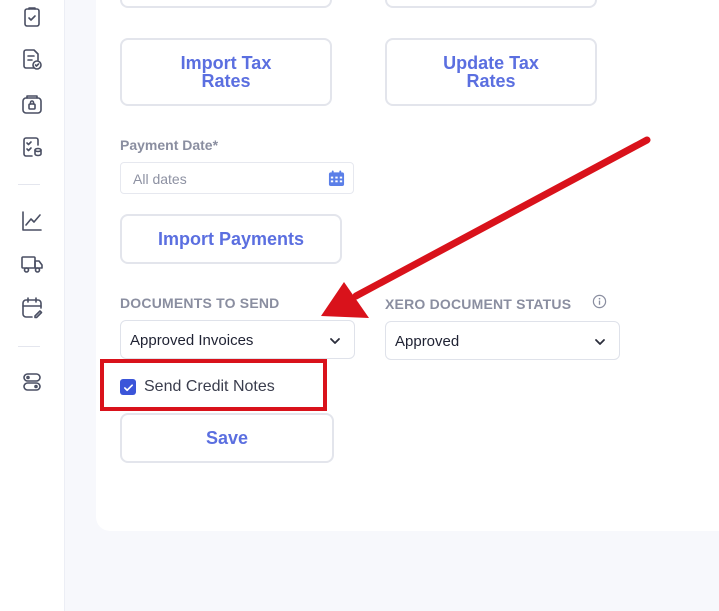 The width and height of the screenshot is (719, 611). Describe the element at coordinates (427, 341) in the screenshot. I see `xero-document-status-value: Approved` at that location.